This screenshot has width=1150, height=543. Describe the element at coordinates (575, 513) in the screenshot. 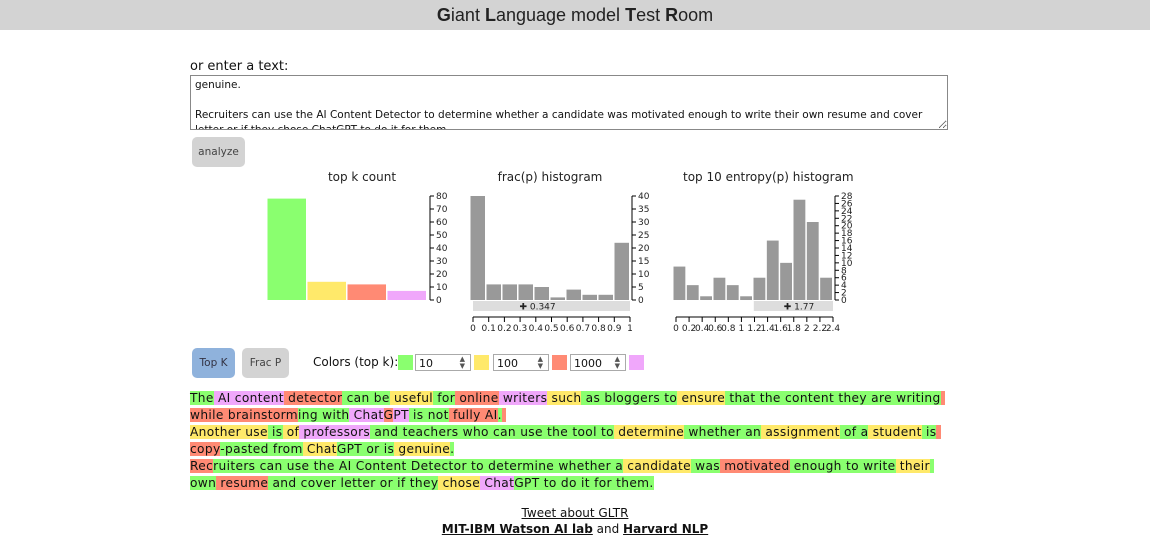

I see `tweet-link: Tweet about GLTR` at that location.